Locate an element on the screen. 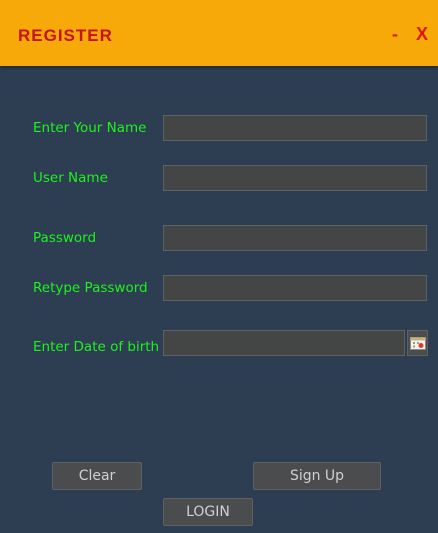 The height and width of the screenshot is (533, 438). name-label: Enter Your Name is located at coordinates (90, 128).